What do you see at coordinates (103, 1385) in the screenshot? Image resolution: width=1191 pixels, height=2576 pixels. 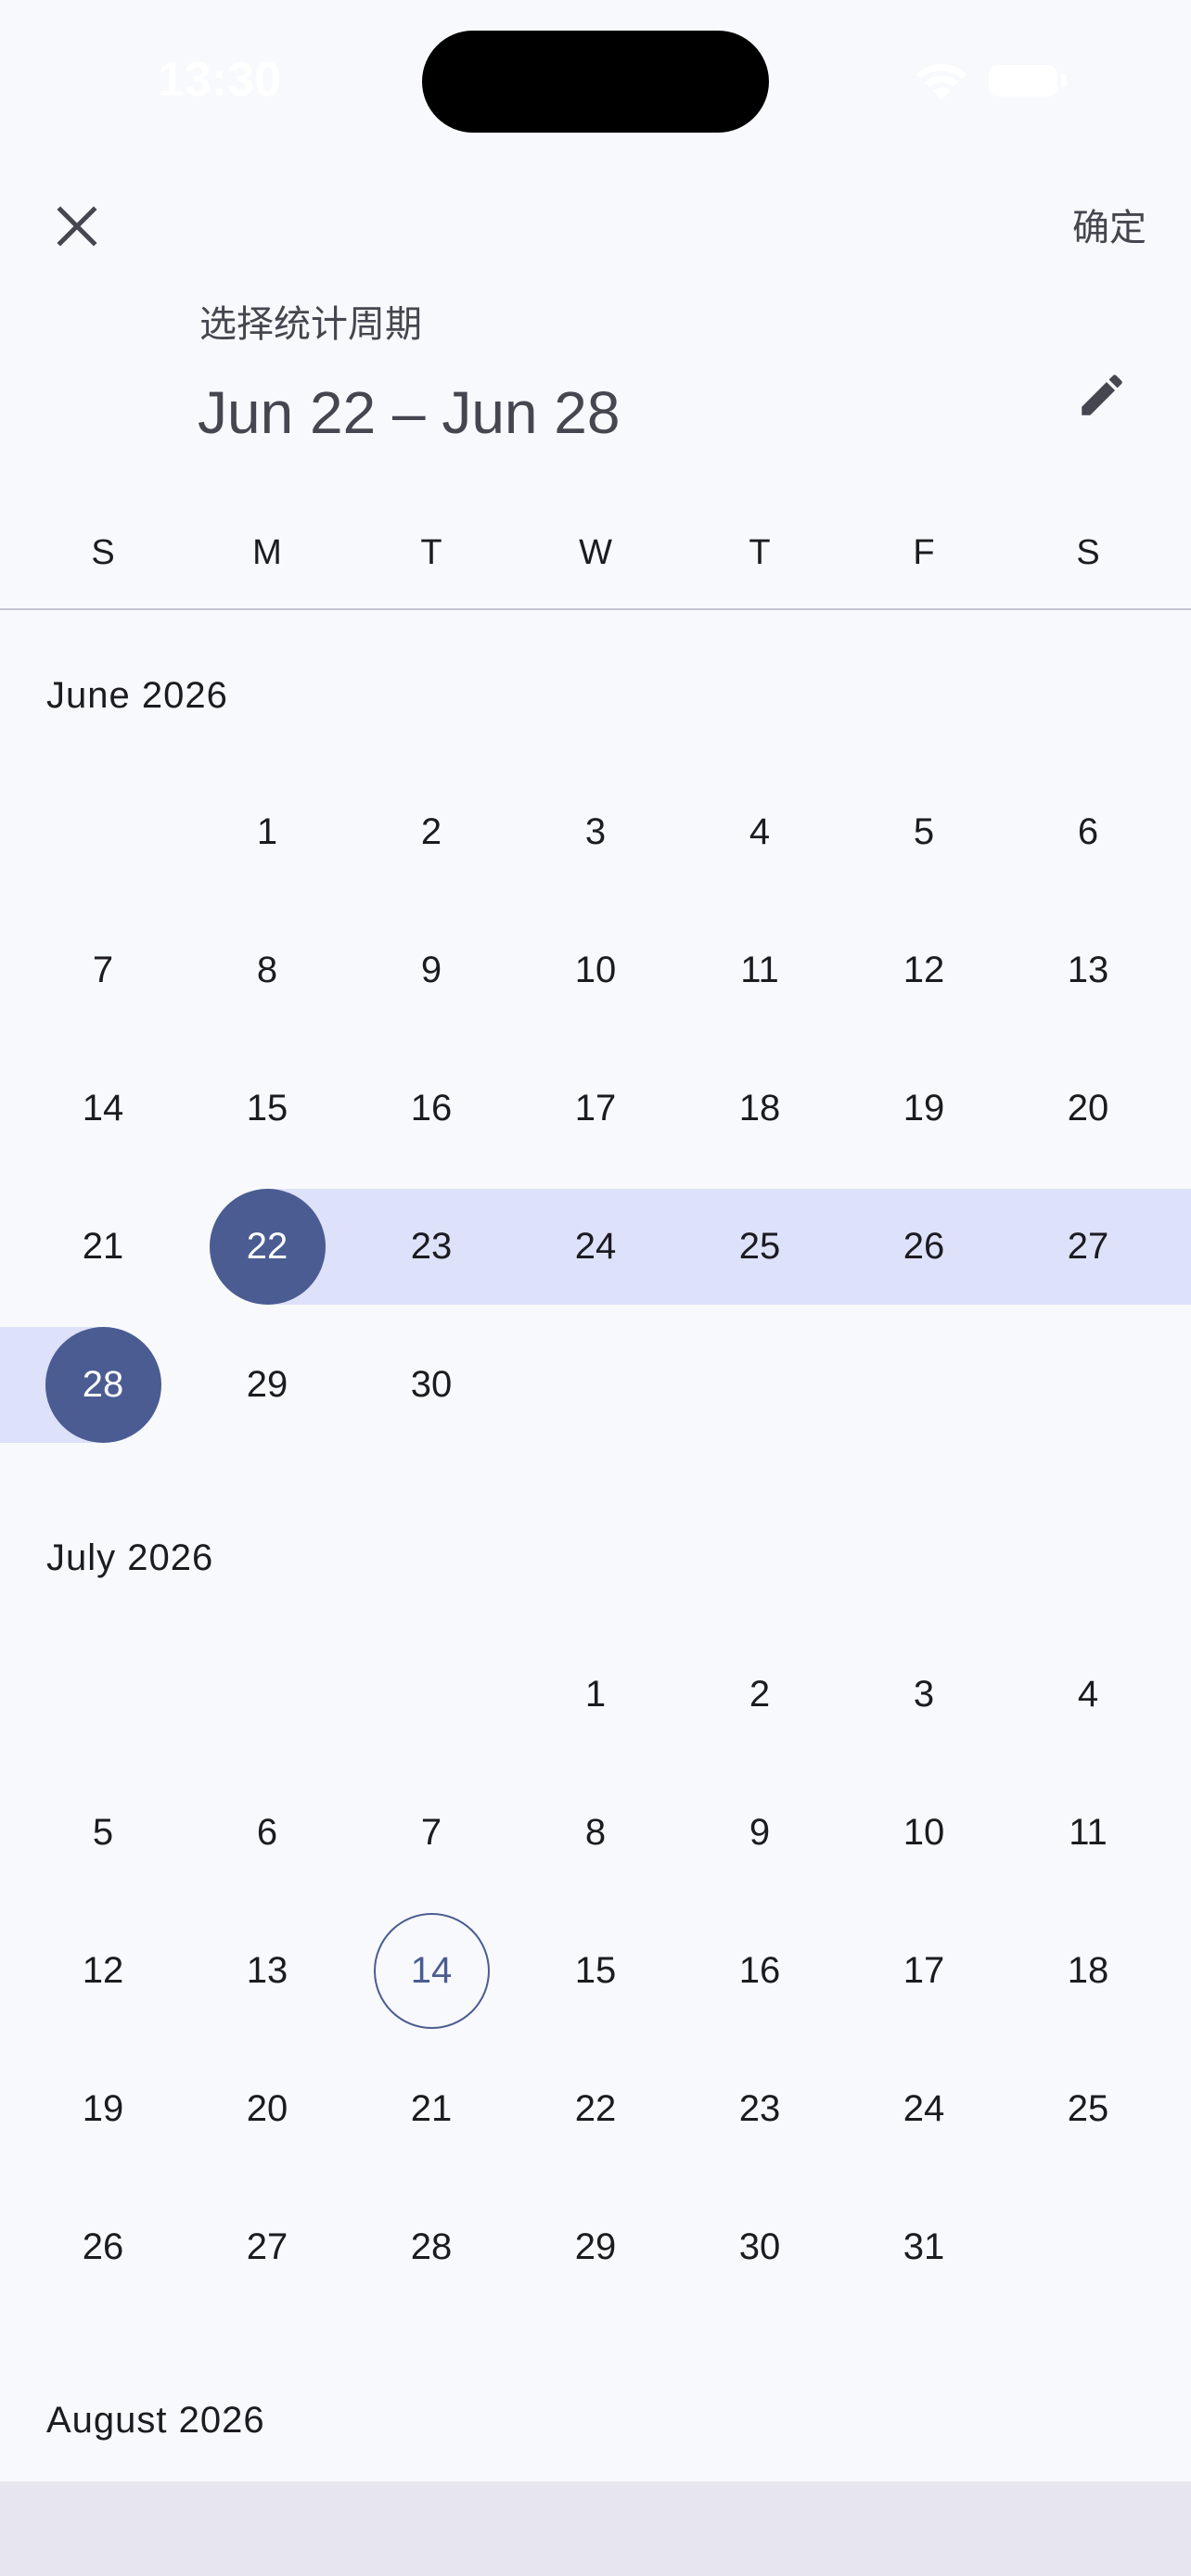 I see `calendar-day-selected: 28` at bounding box center [103, 1385].